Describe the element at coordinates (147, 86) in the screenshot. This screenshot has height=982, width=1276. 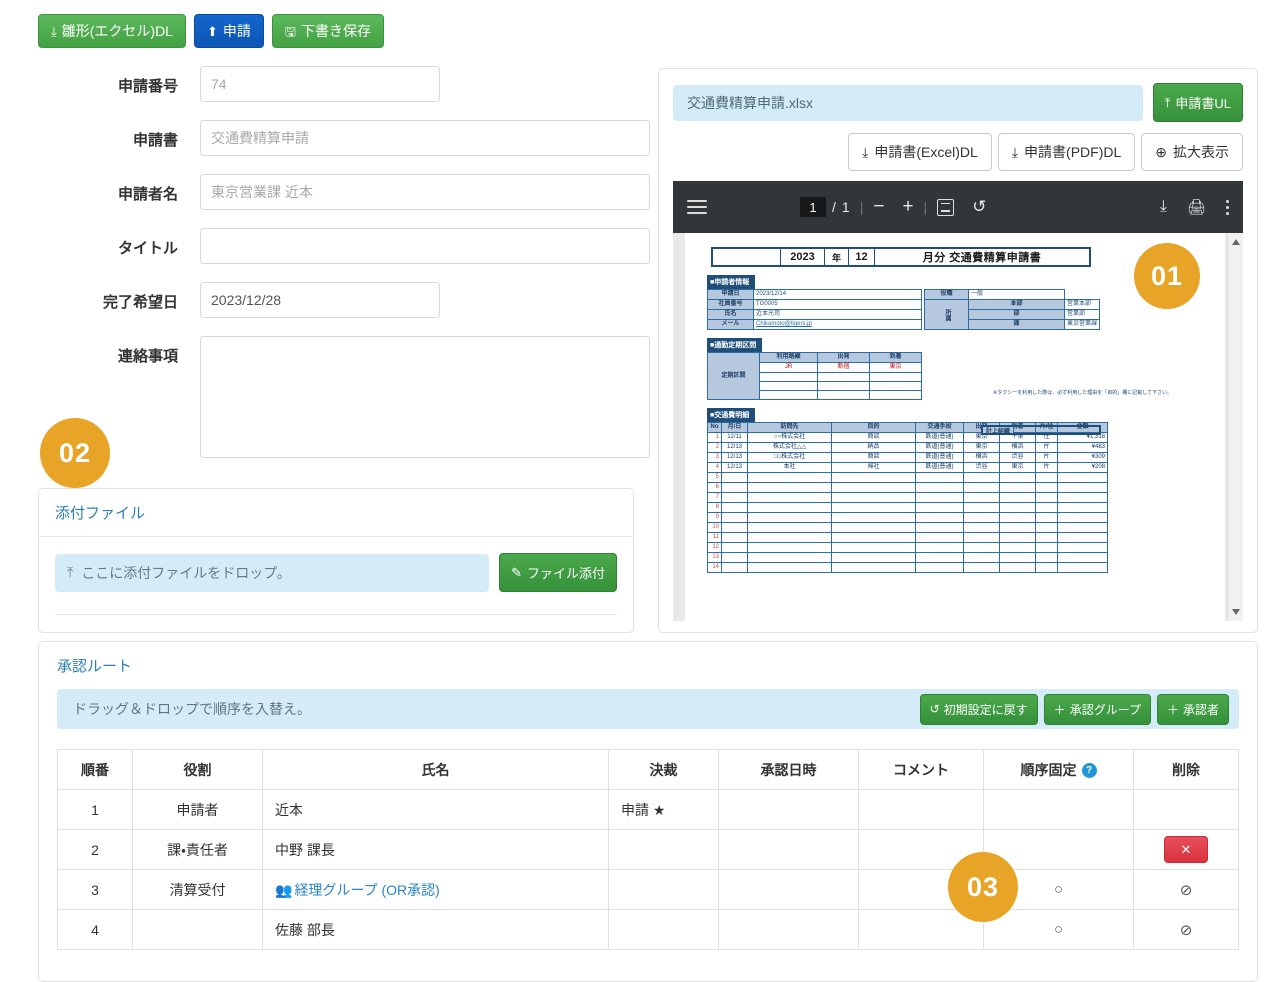
I see `application-number-label: 申請番号` at that location.